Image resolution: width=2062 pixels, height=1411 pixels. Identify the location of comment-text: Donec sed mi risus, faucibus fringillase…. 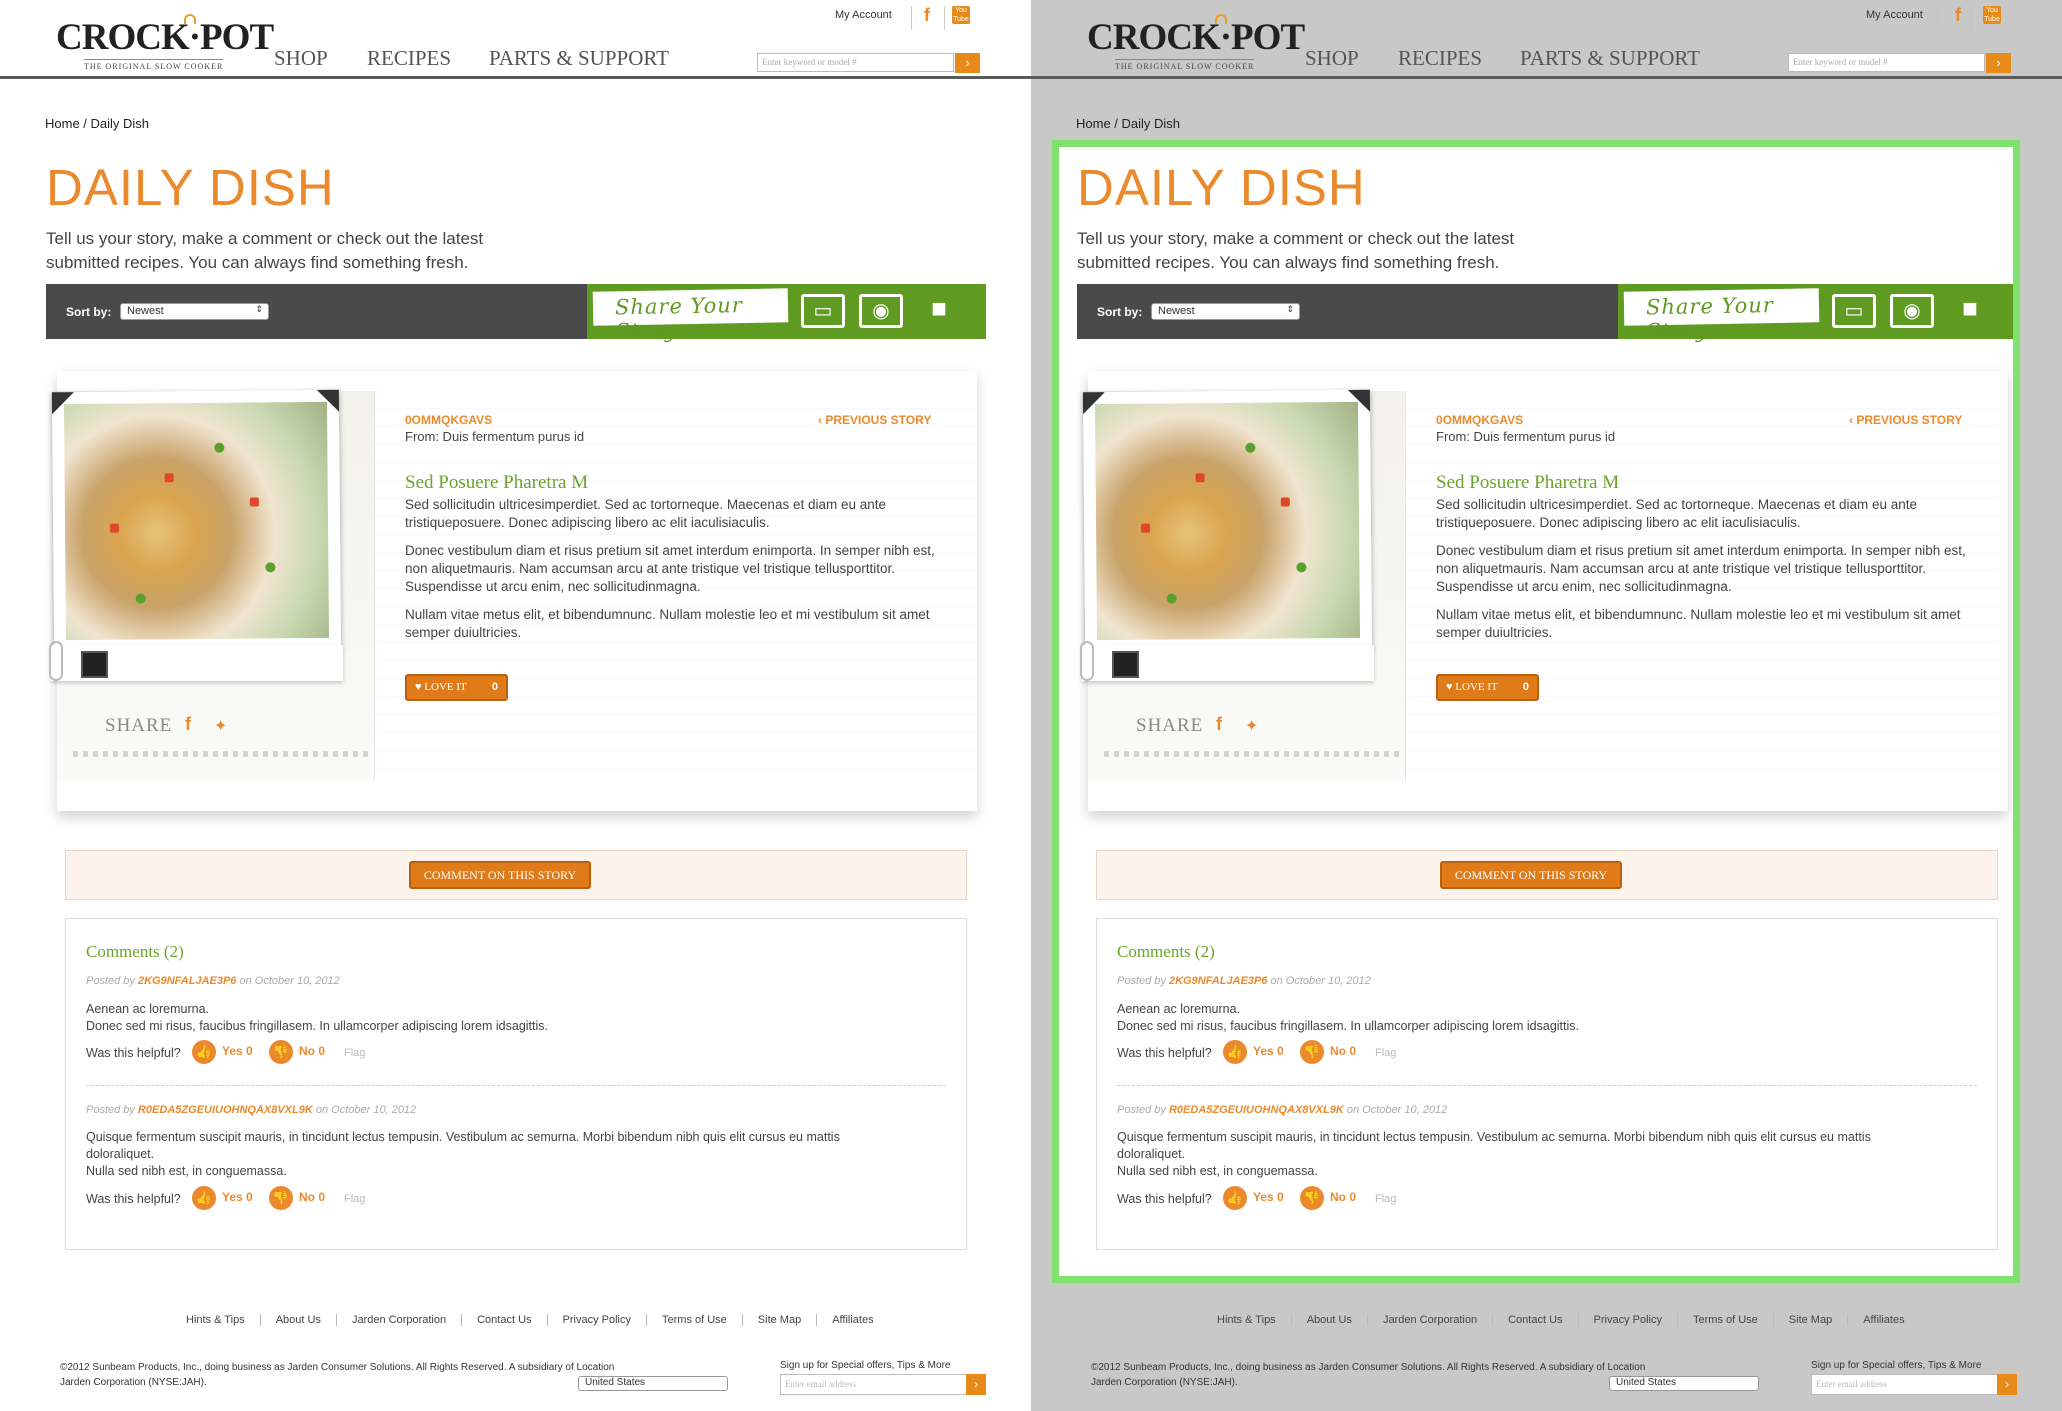
(317, 1026).